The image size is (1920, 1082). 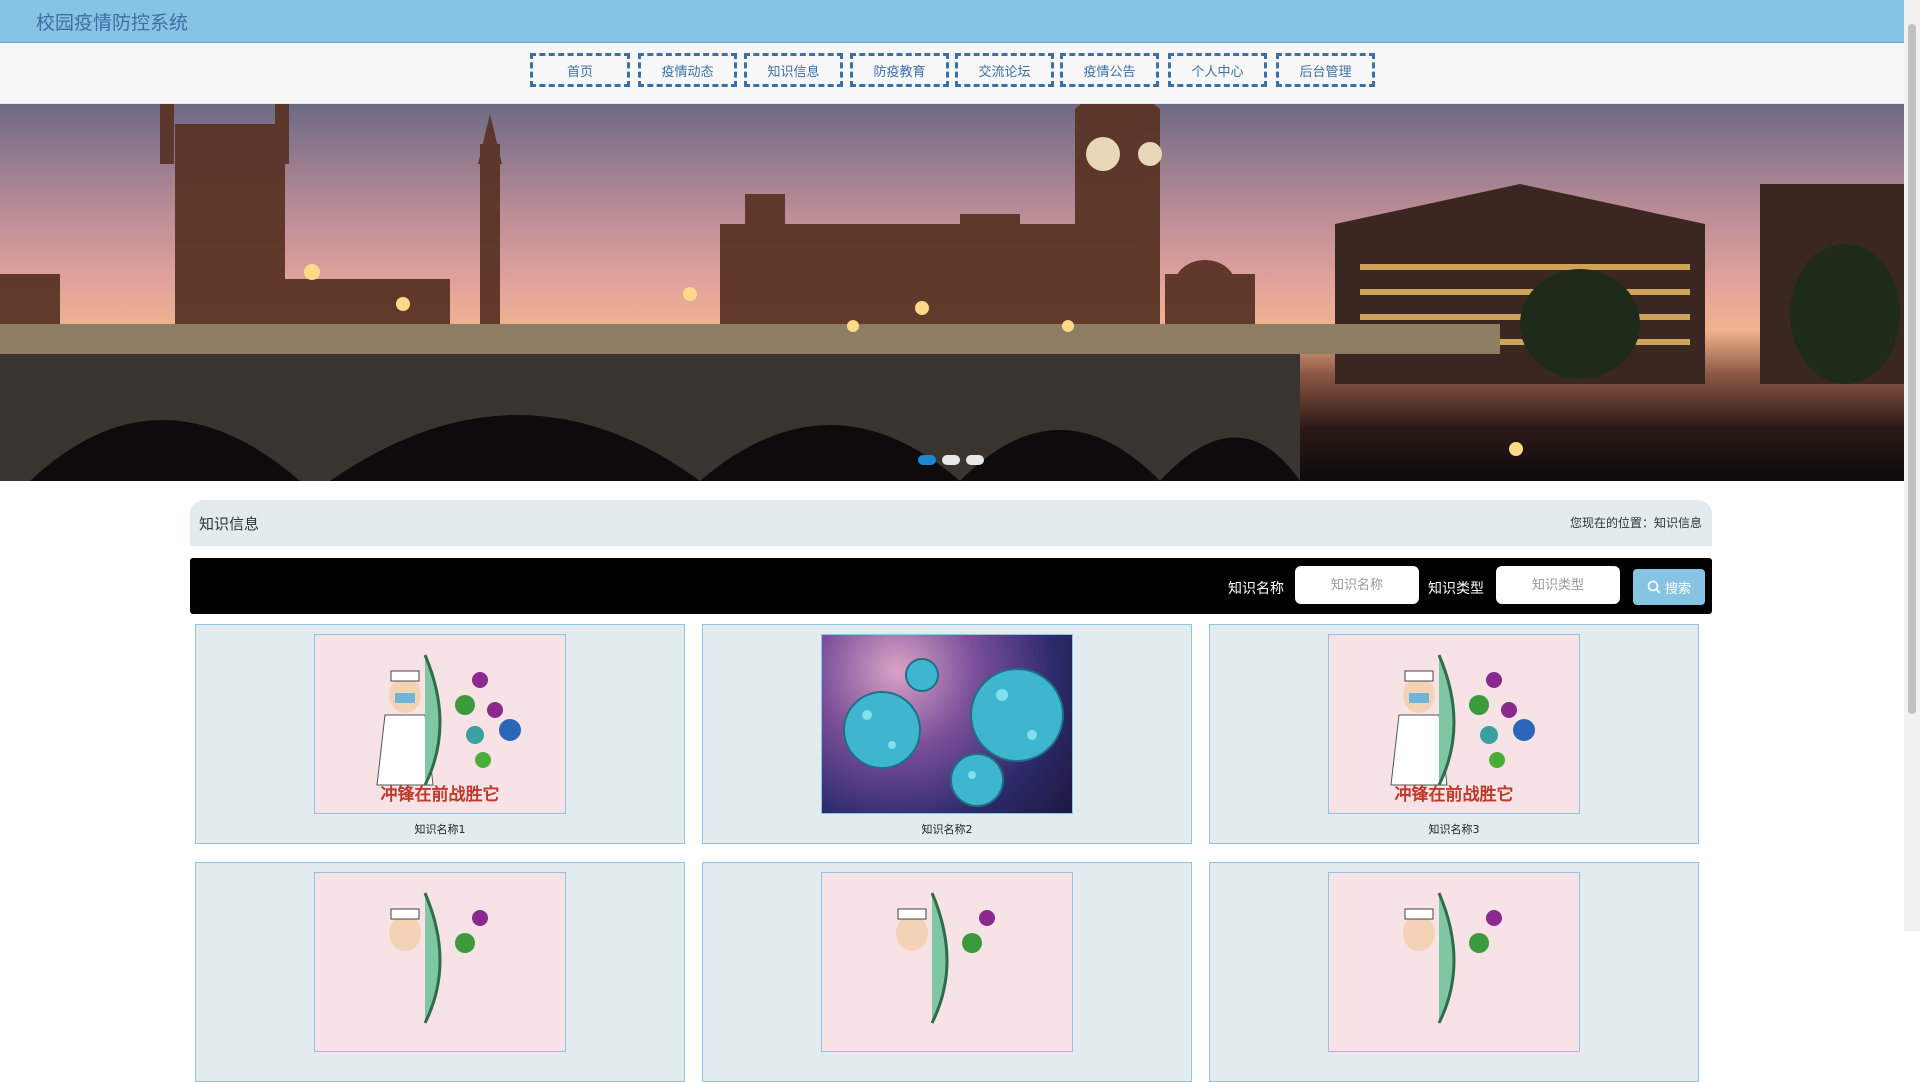 I want to click on search-bar: 知识名称 知识类型 搜索, so click(x=951, y=586).